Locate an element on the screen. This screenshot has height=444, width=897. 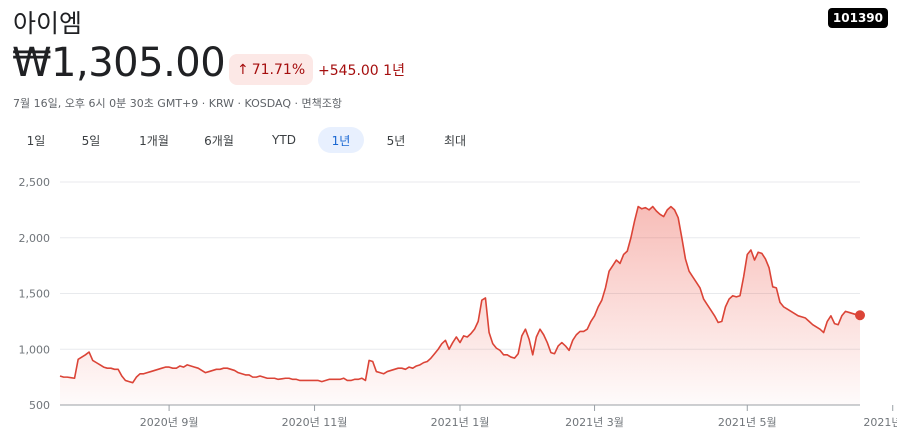
tab-5y: 5년 is located at coordinates (396, 140).